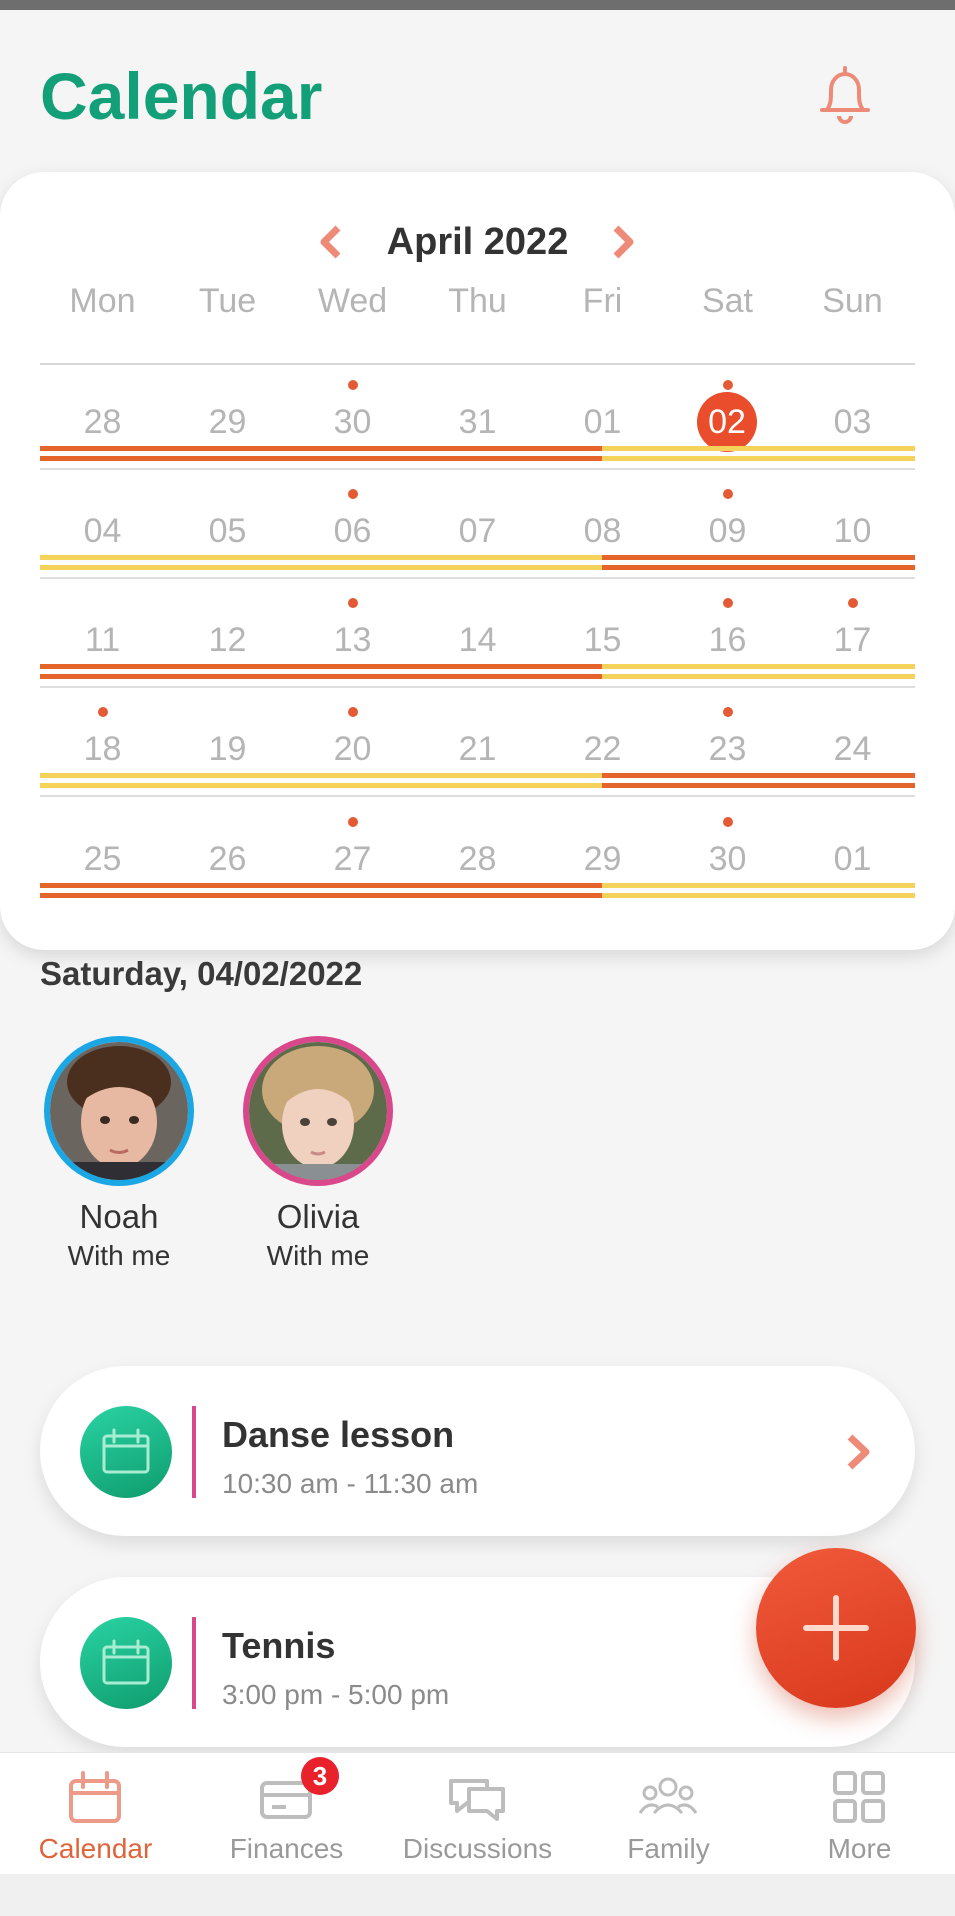  Describe the element at coordinates (320, 1776) in the screenshot. I see `notification-badge: 3` at that location.